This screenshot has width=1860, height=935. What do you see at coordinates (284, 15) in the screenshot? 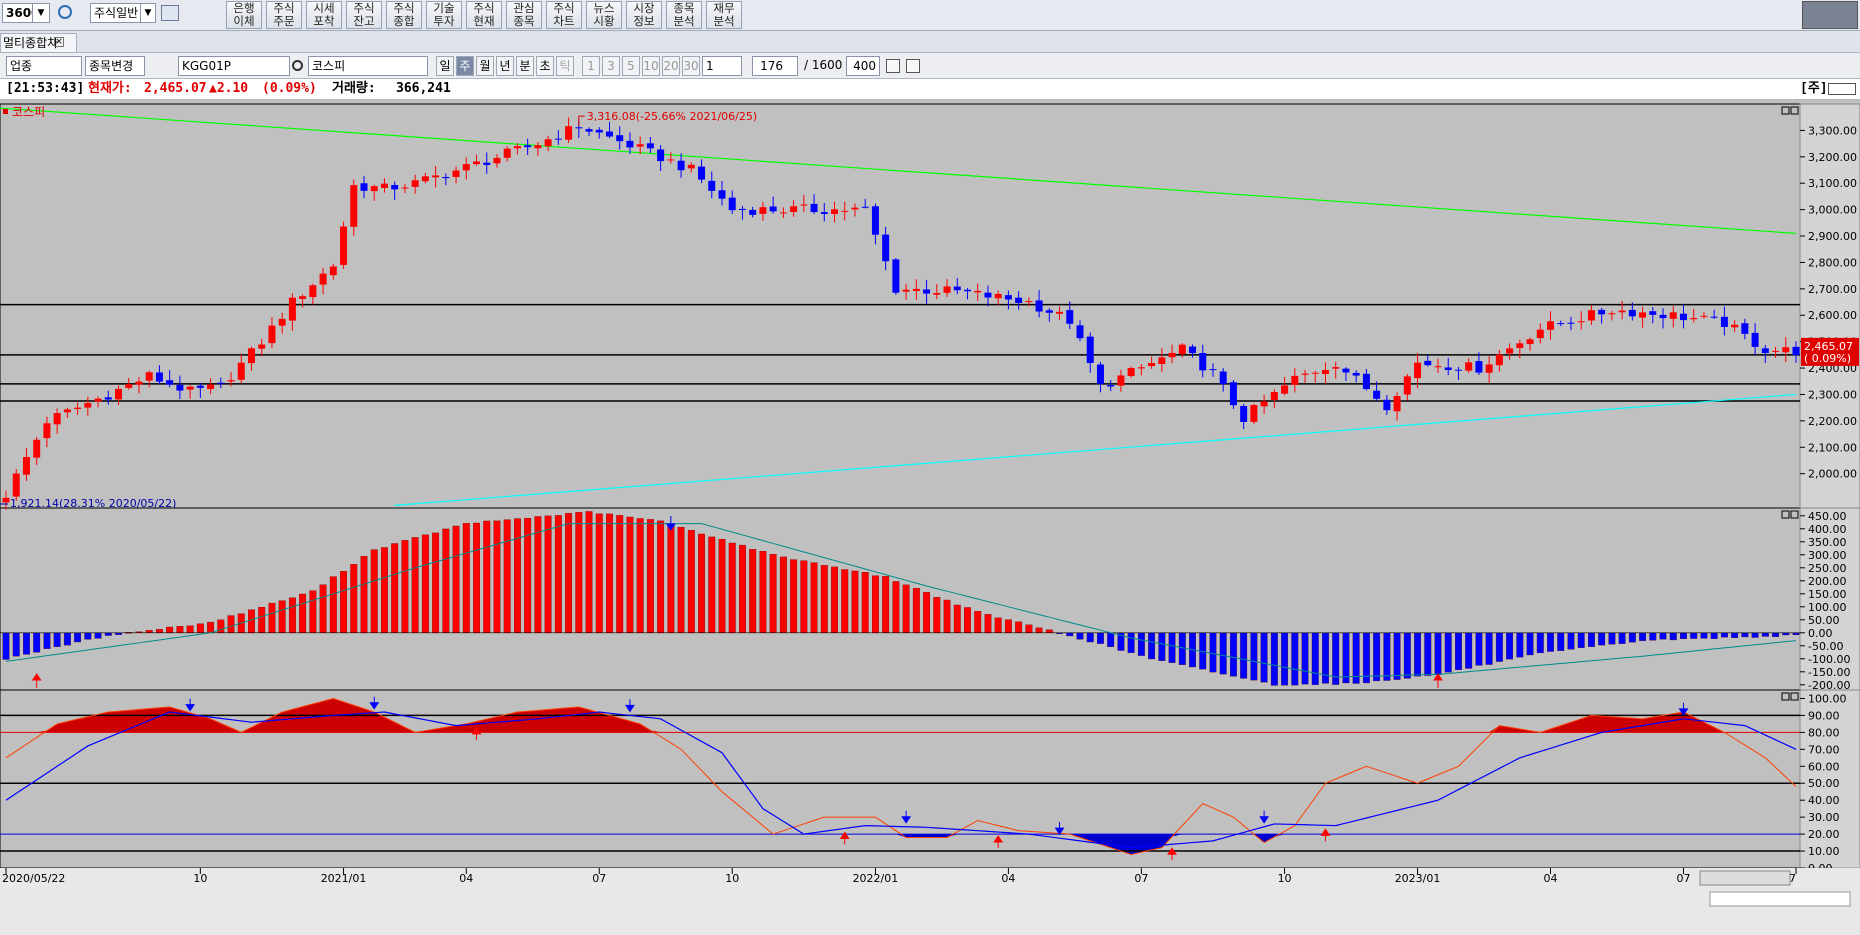
I see `menu-button-1: 주식 주문` at bounding box center [284, 15].